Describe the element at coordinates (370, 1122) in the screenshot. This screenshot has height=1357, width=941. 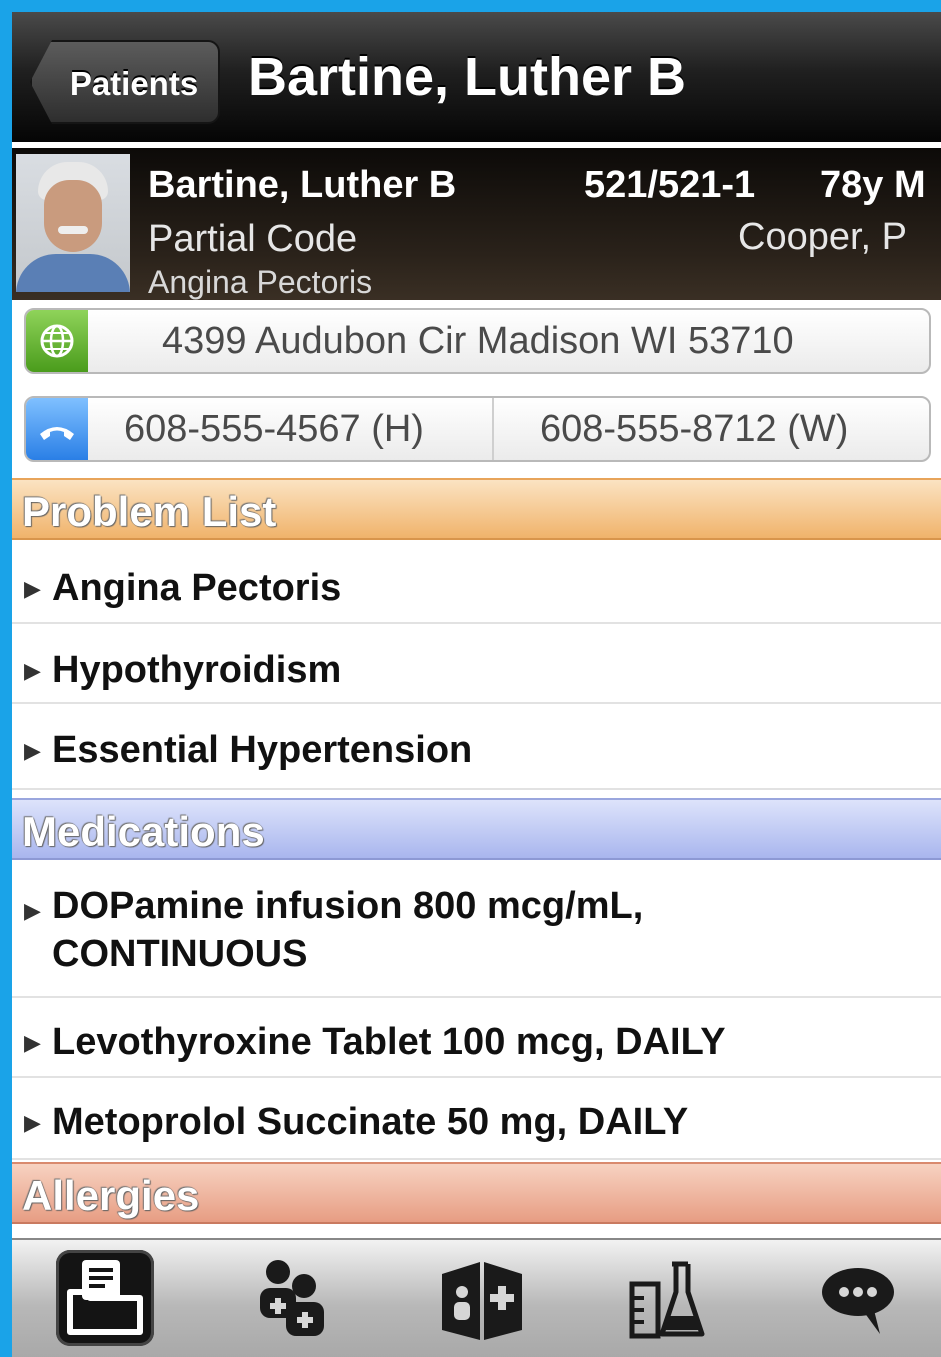
I see `medication-label: Metoprolol Succinate 50 mg, DAILY` at that location.